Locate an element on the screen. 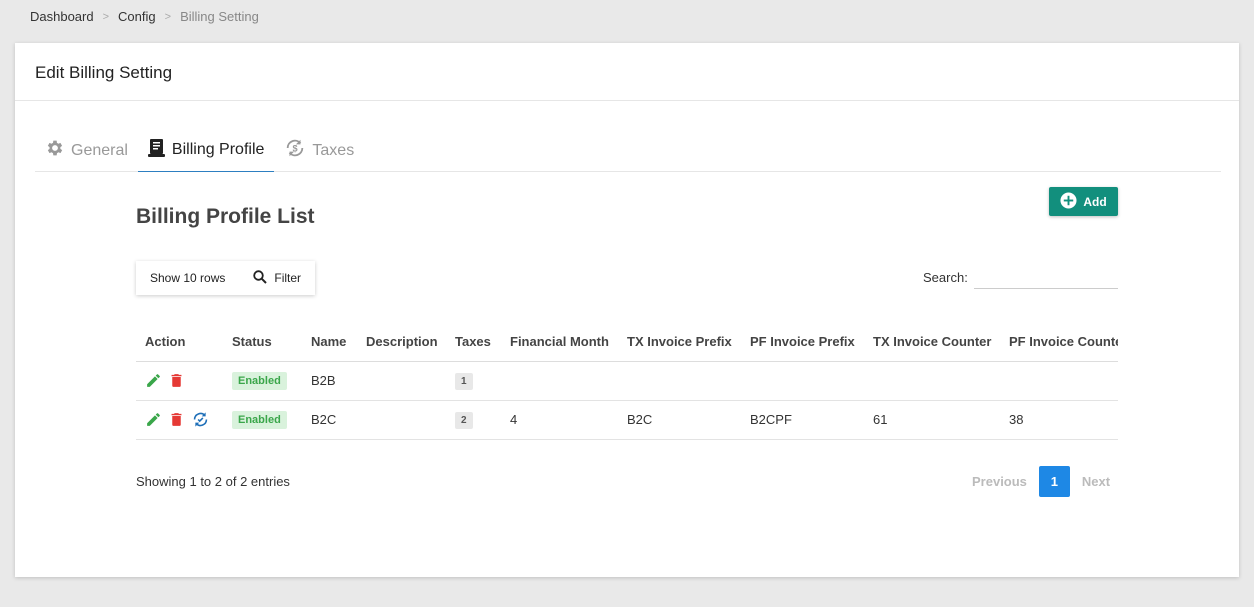 This screenshot has width=1254, height=607. financial-month-cell: 4 is located at coordinates (559, 420).